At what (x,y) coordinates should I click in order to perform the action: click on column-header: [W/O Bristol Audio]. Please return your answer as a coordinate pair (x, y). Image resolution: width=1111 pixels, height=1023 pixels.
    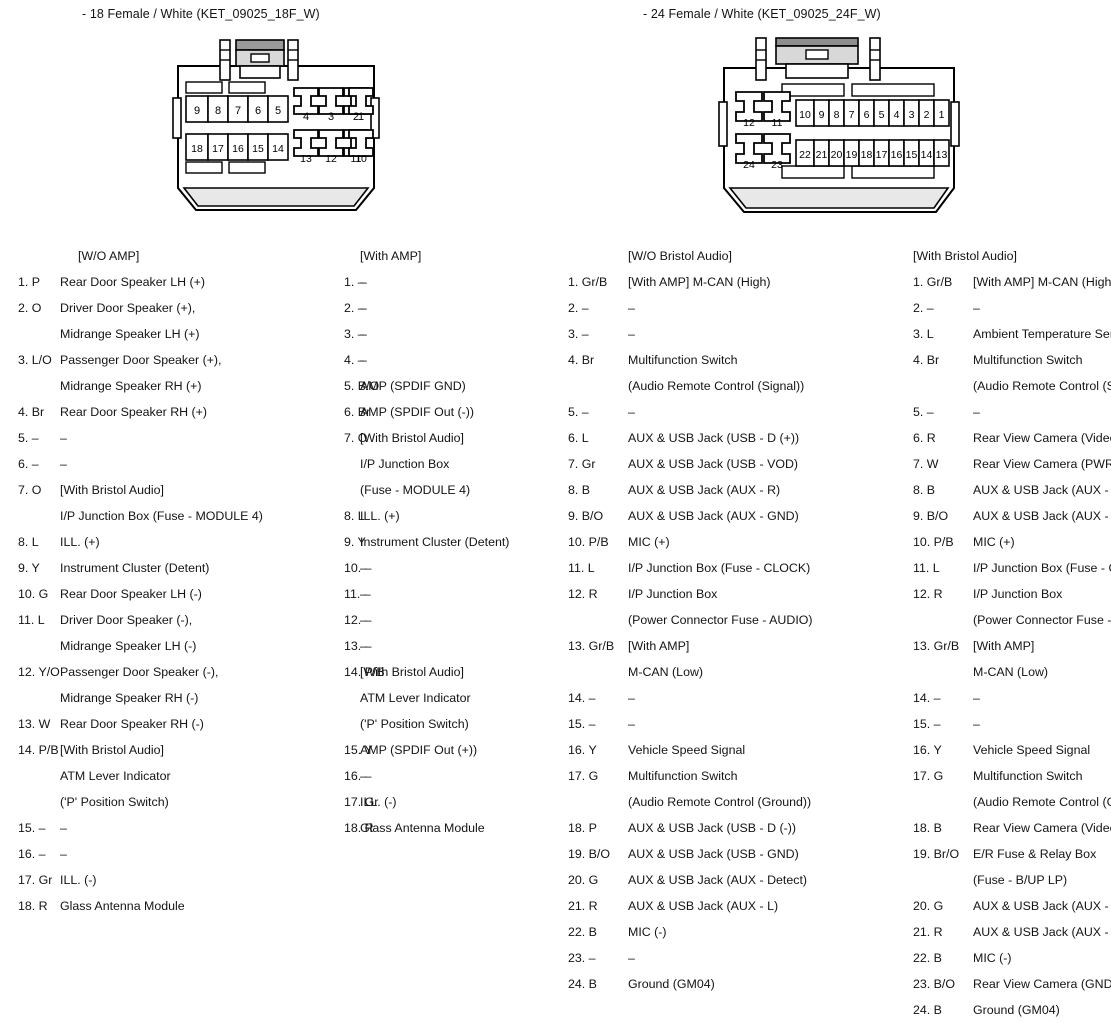
    Looking at the image, I should click on (680, 256).